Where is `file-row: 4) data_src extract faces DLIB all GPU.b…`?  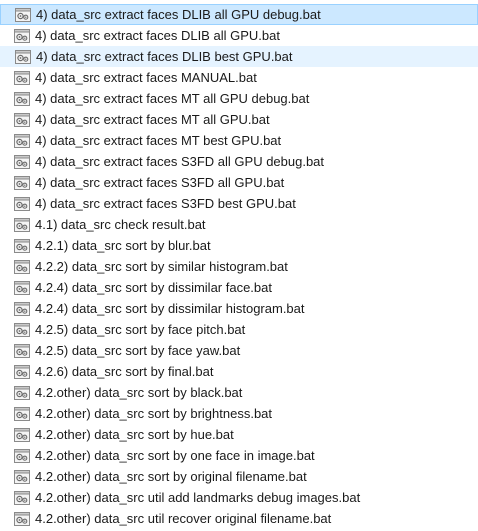 file-row: 4) data_src extract faces DLIB all GPU.b… is located at coordinates (239, 35).